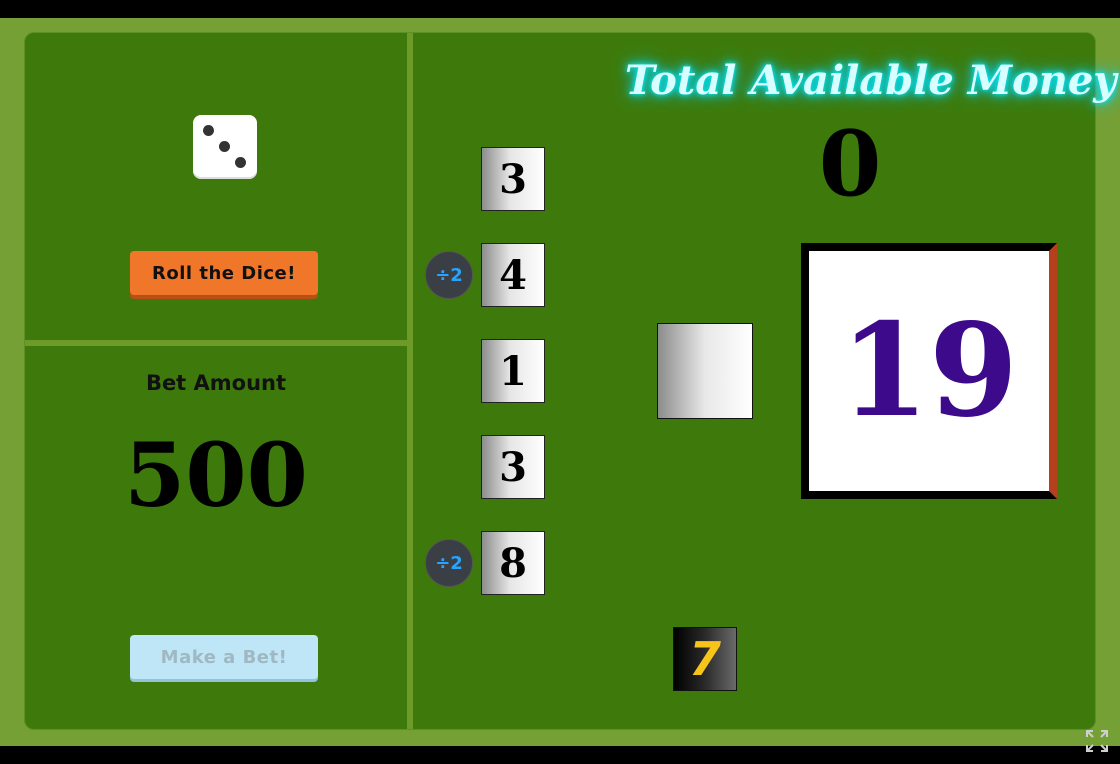 Image resolution: width=1120 pixels, height=764 pixels. What do you see at coordinates (705, 659) in the screenshot?
I see `lucky-seven-tile: 7` at bounding box center [705, 659].